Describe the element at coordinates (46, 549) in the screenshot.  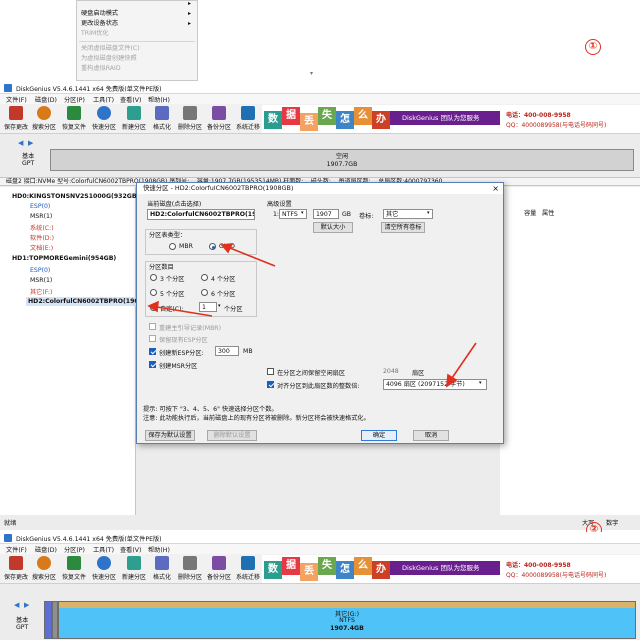
I see `menu-disk: 磁盘(D)` at that location.